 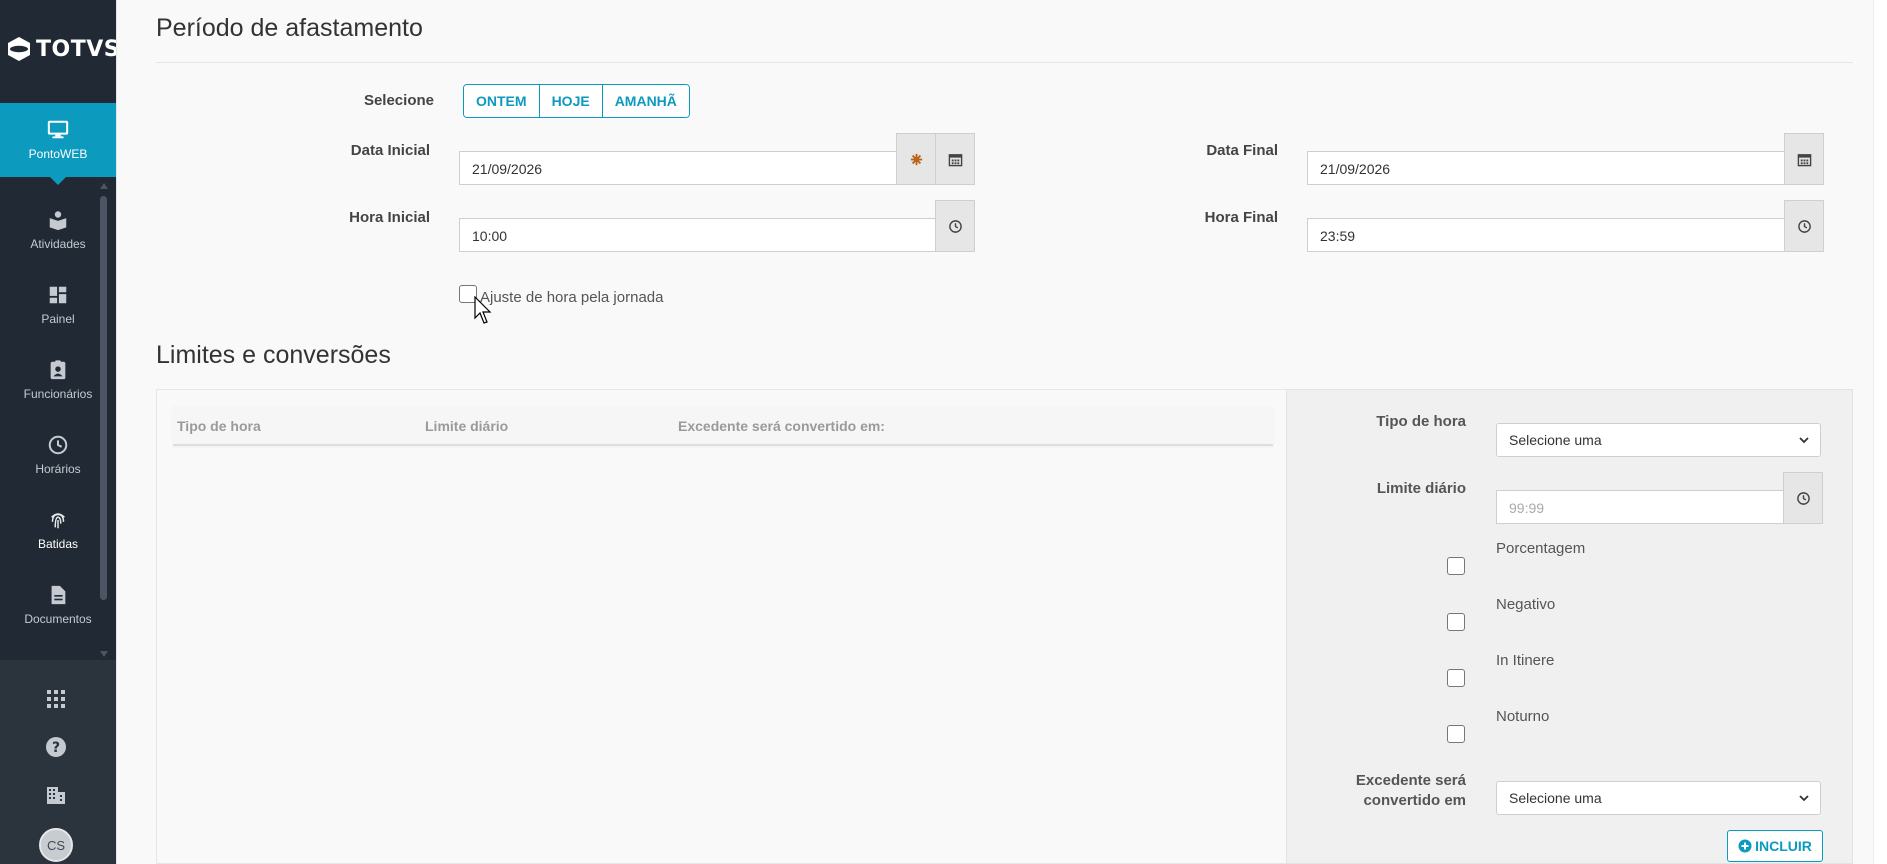 What do you see at coordinates (483, 310) in the screenshot?
I see `mouse-cursor-icon` at bounding box center [483, 310].